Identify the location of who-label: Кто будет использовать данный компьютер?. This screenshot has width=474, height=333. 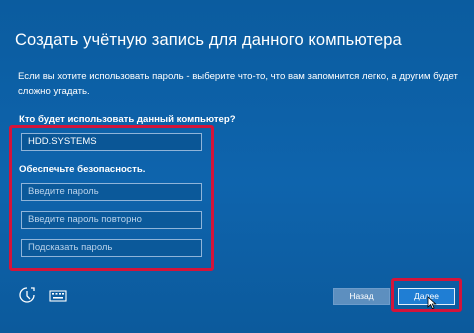
(127, 119).